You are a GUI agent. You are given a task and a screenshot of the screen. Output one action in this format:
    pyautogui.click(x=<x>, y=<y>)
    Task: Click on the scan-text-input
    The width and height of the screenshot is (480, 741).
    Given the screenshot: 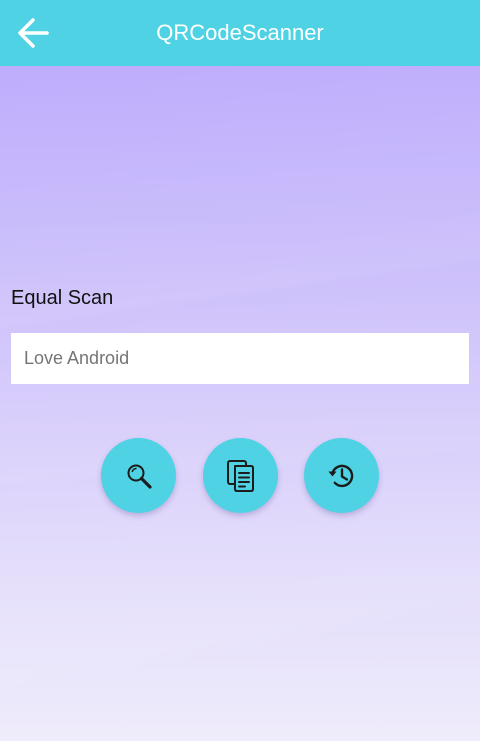 What is the action you would take?
    pyautogui.click(x=240, y=358)
    